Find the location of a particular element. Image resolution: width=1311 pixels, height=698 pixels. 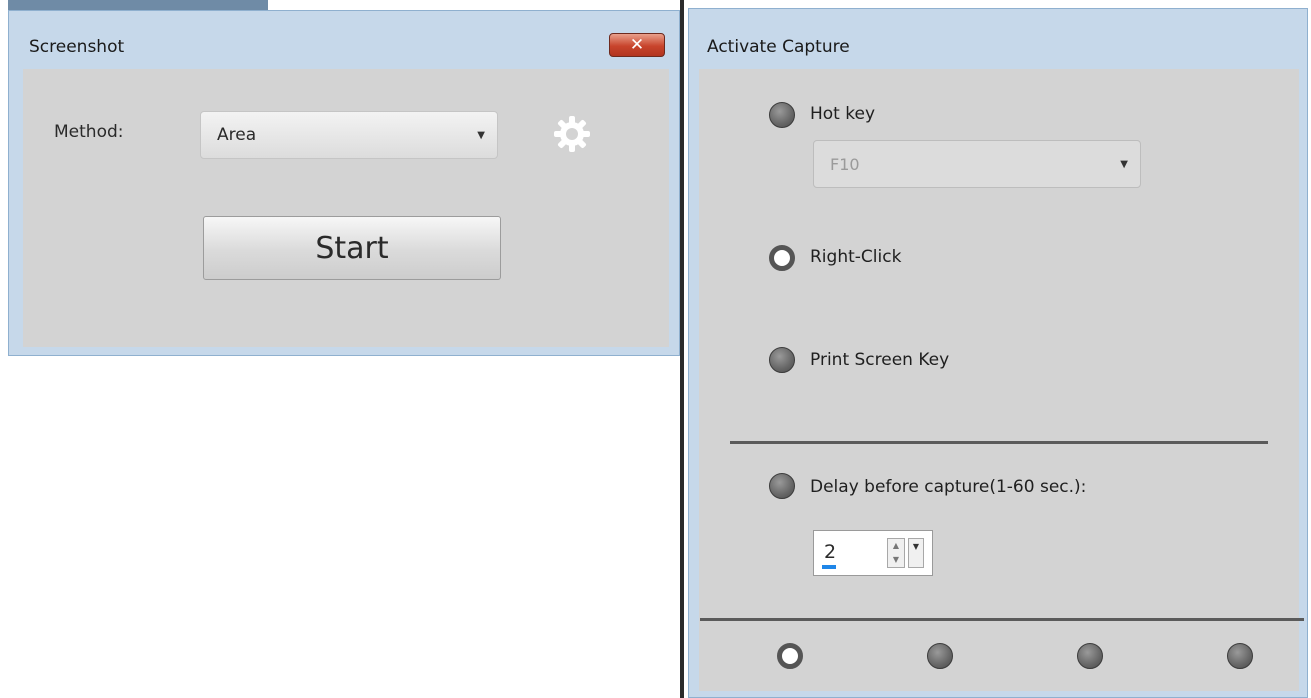

close-icon: ✕ is located at coordinates (637, 45).